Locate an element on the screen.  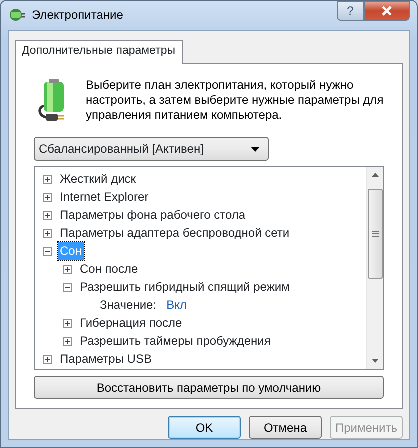
dropdown-caret-icon is located at coordinates (255, 149).